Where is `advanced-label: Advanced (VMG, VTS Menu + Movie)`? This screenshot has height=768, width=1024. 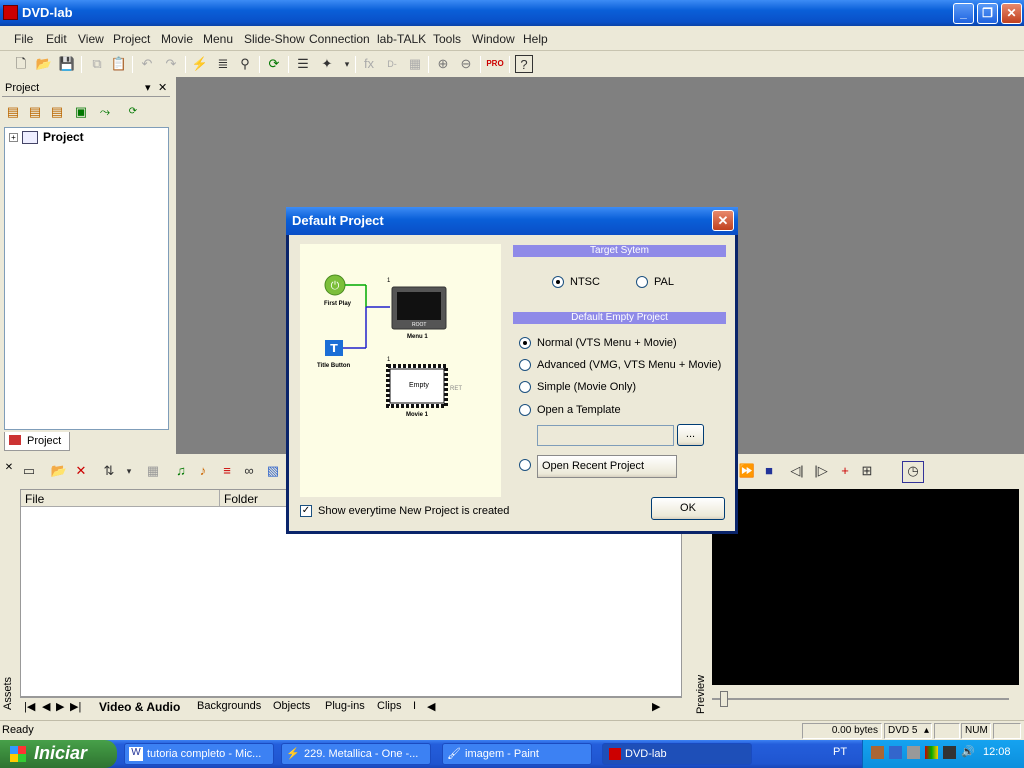 advanced-label: Advanced (VMG, VTS Menu + Movie) is located at coordinates (629, 365).